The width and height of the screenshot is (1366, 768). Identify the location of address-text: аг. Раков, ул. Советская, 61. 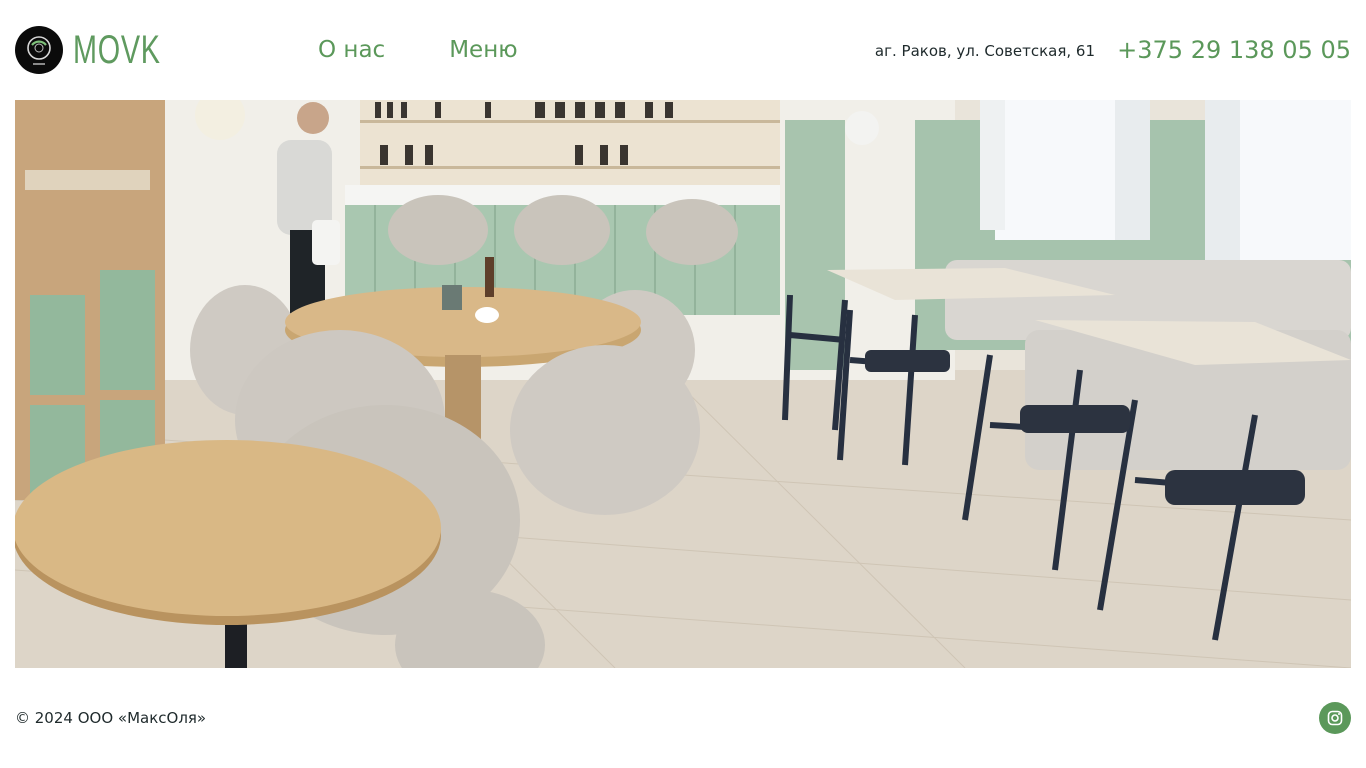
(984, 51).